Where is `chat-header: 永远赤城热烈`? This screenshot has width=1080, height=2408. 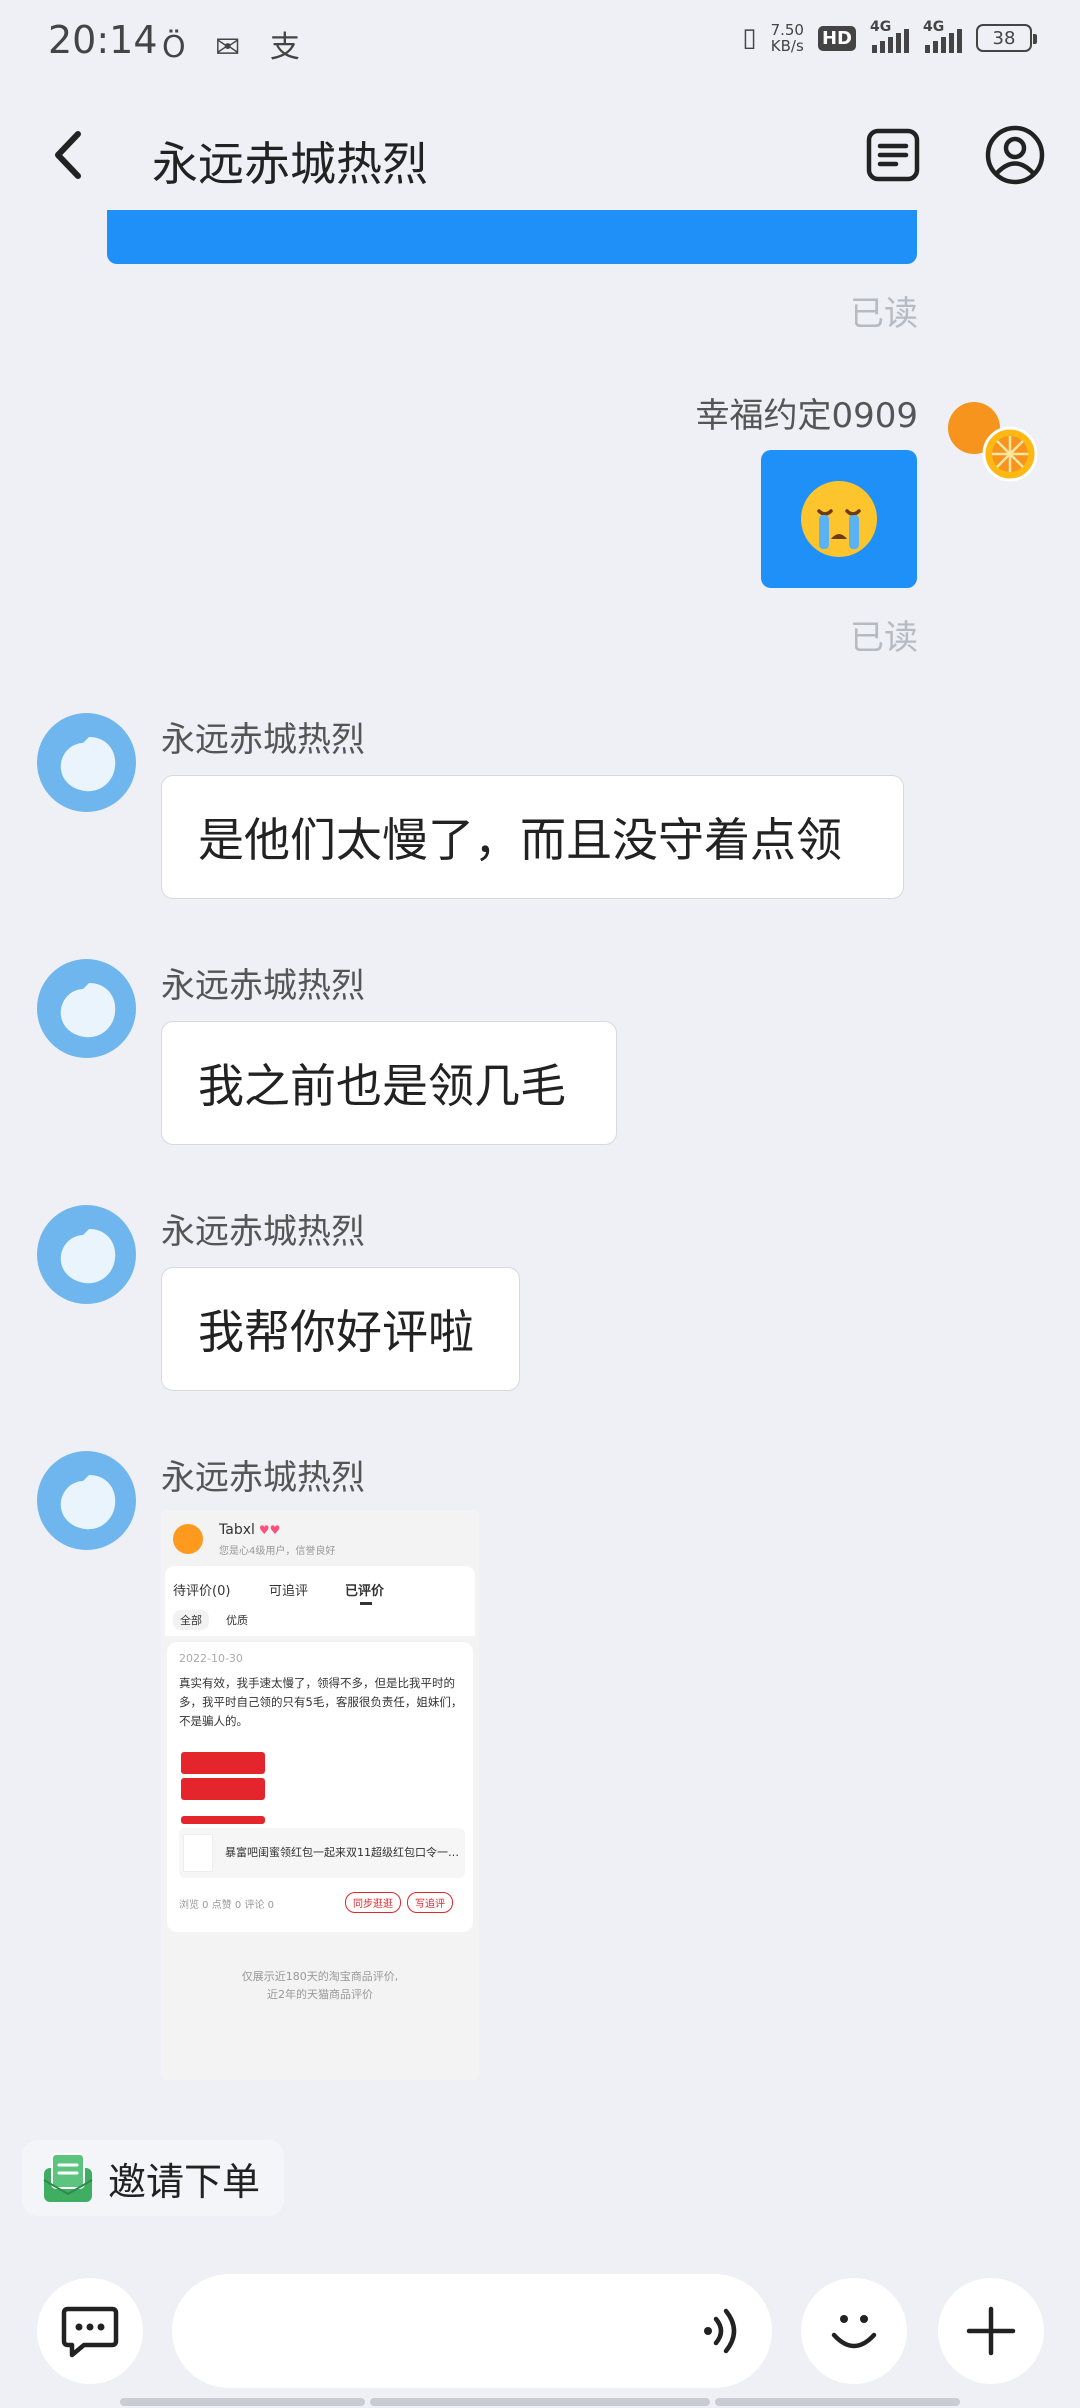
chat-header: 永远赤城热烈 is located at coordinates (540, 155).